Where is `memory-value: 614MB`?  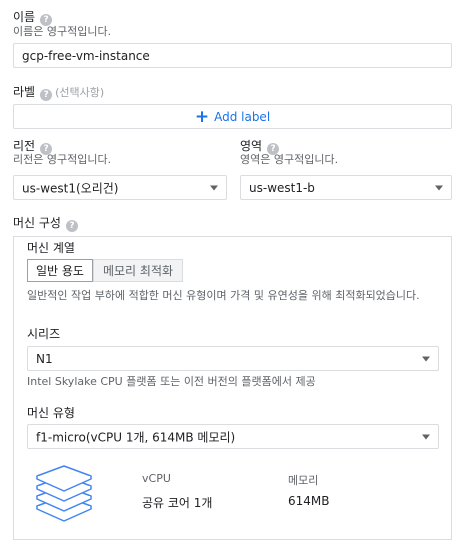 memory-value: 614MB is located at coordinates (309, 501).